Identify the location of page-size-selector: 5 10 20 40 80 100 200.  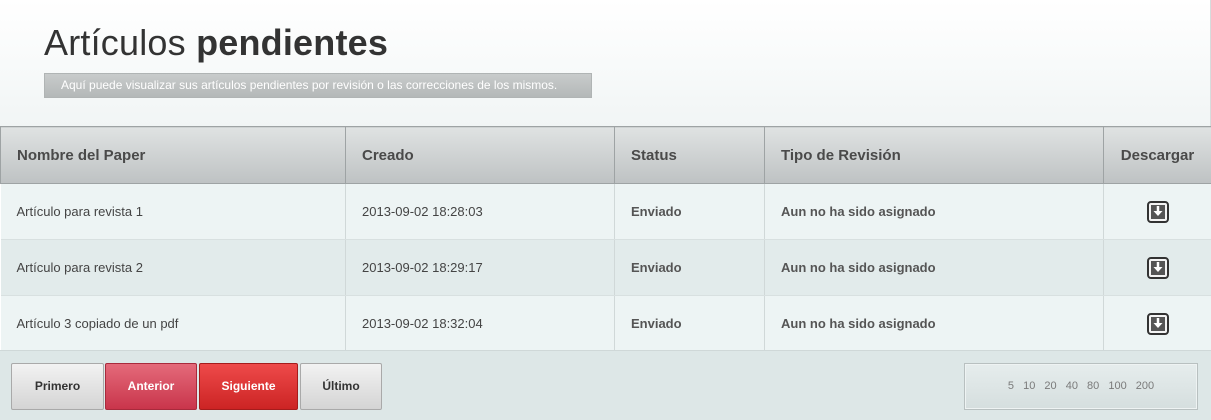
(1081, 386).